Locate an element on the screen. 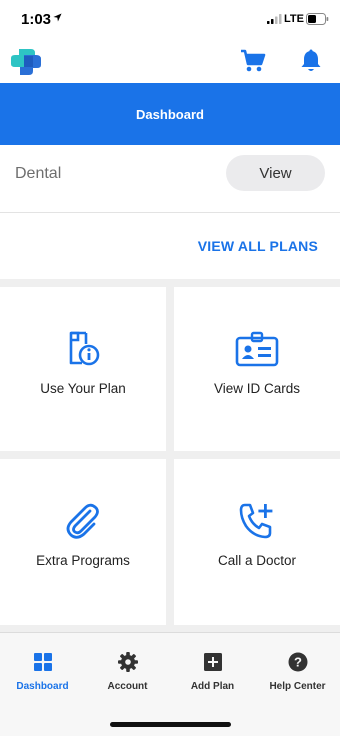  bottom-tab-bar: Dashboard Account Add Plan ? Help Center is located at coordinates (170, 684).